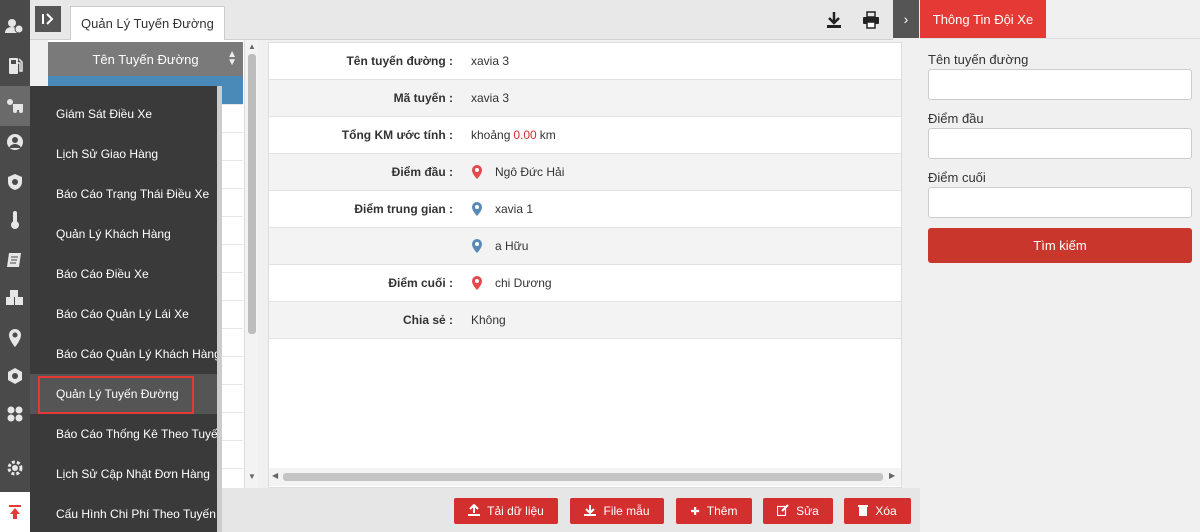 This screenshot has height=532, width=1200. What do you see at coordinates (957, 177) in the screenshot?
I see `end-point-filter-label: Điểm cuối` at bounding box center [957, 177].